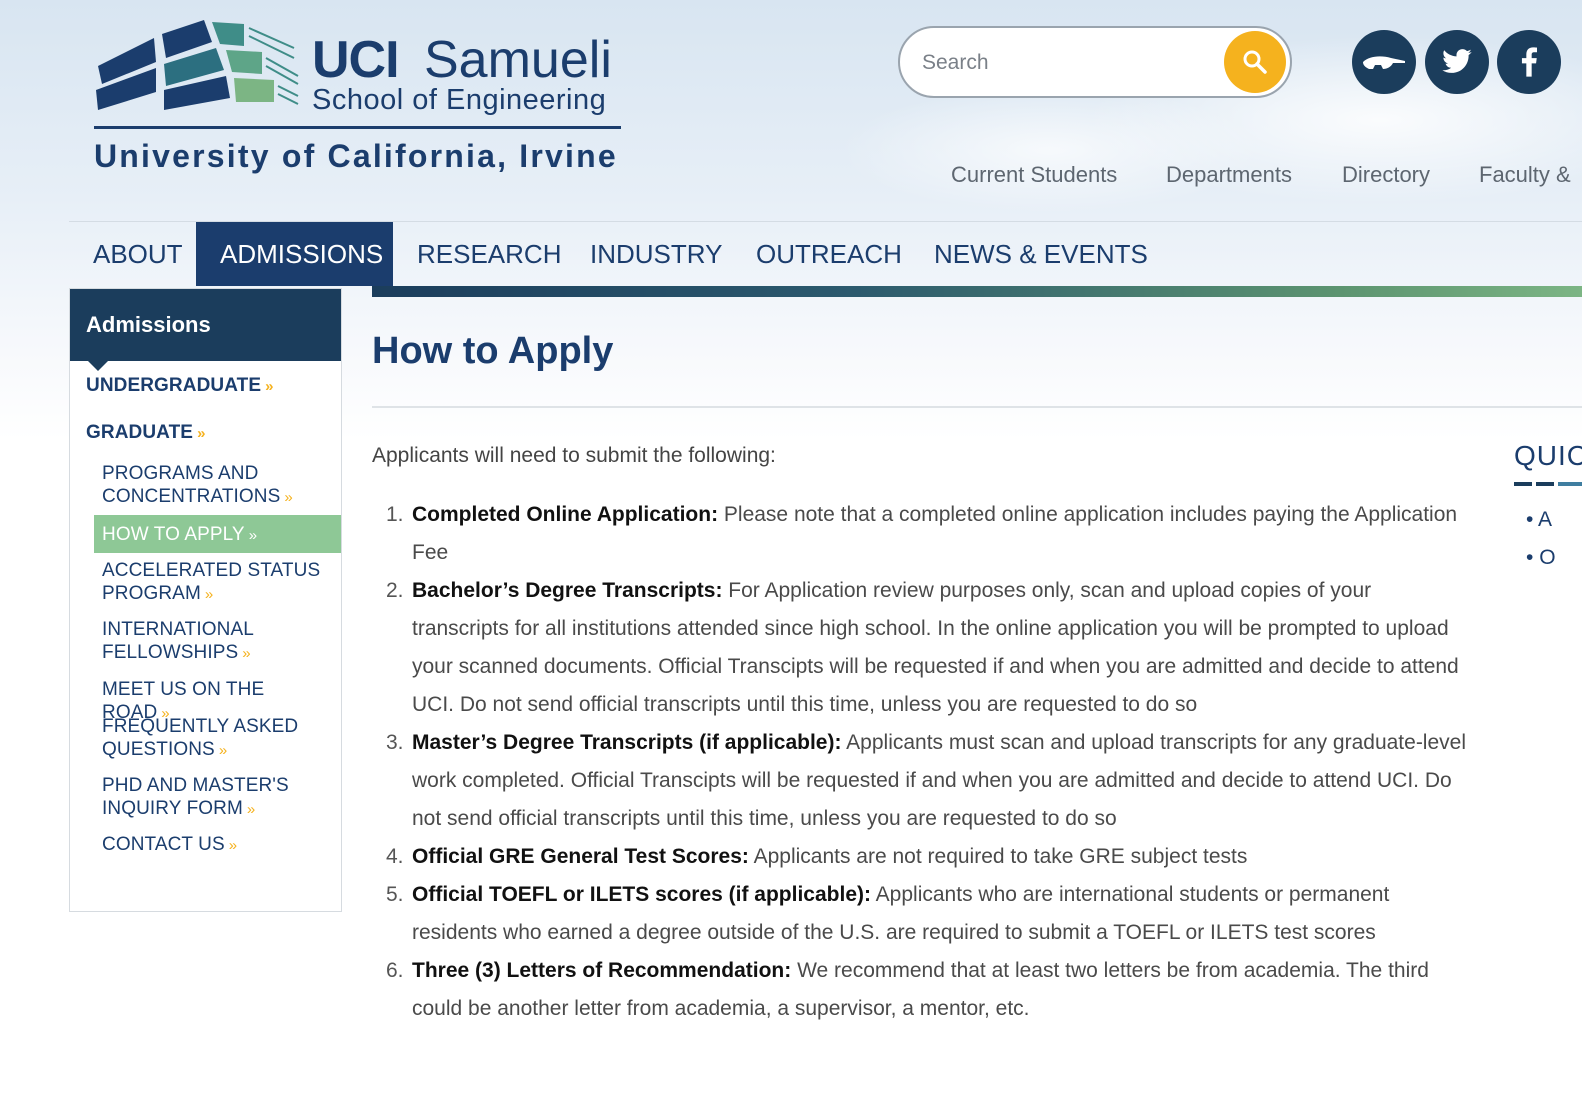 The image size is (1582, 1100). I want to click on sidebar-item-label: HOW TO APPLY, so click(173, 534).